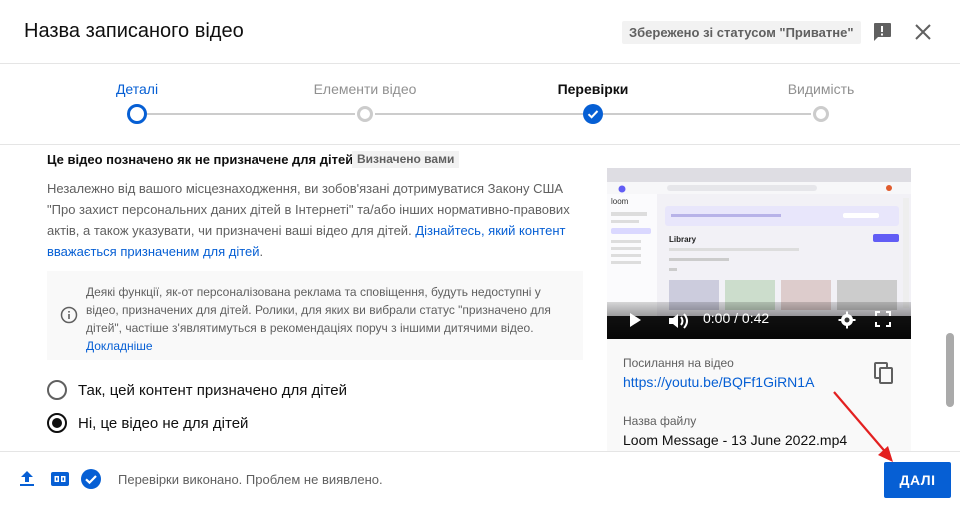  I want to click on check-icon, so click(593, 114).